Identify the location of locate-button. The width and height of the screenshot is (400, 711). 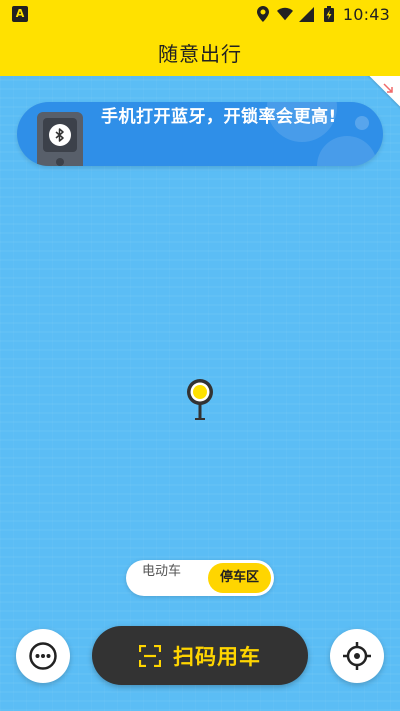
(357, 656).